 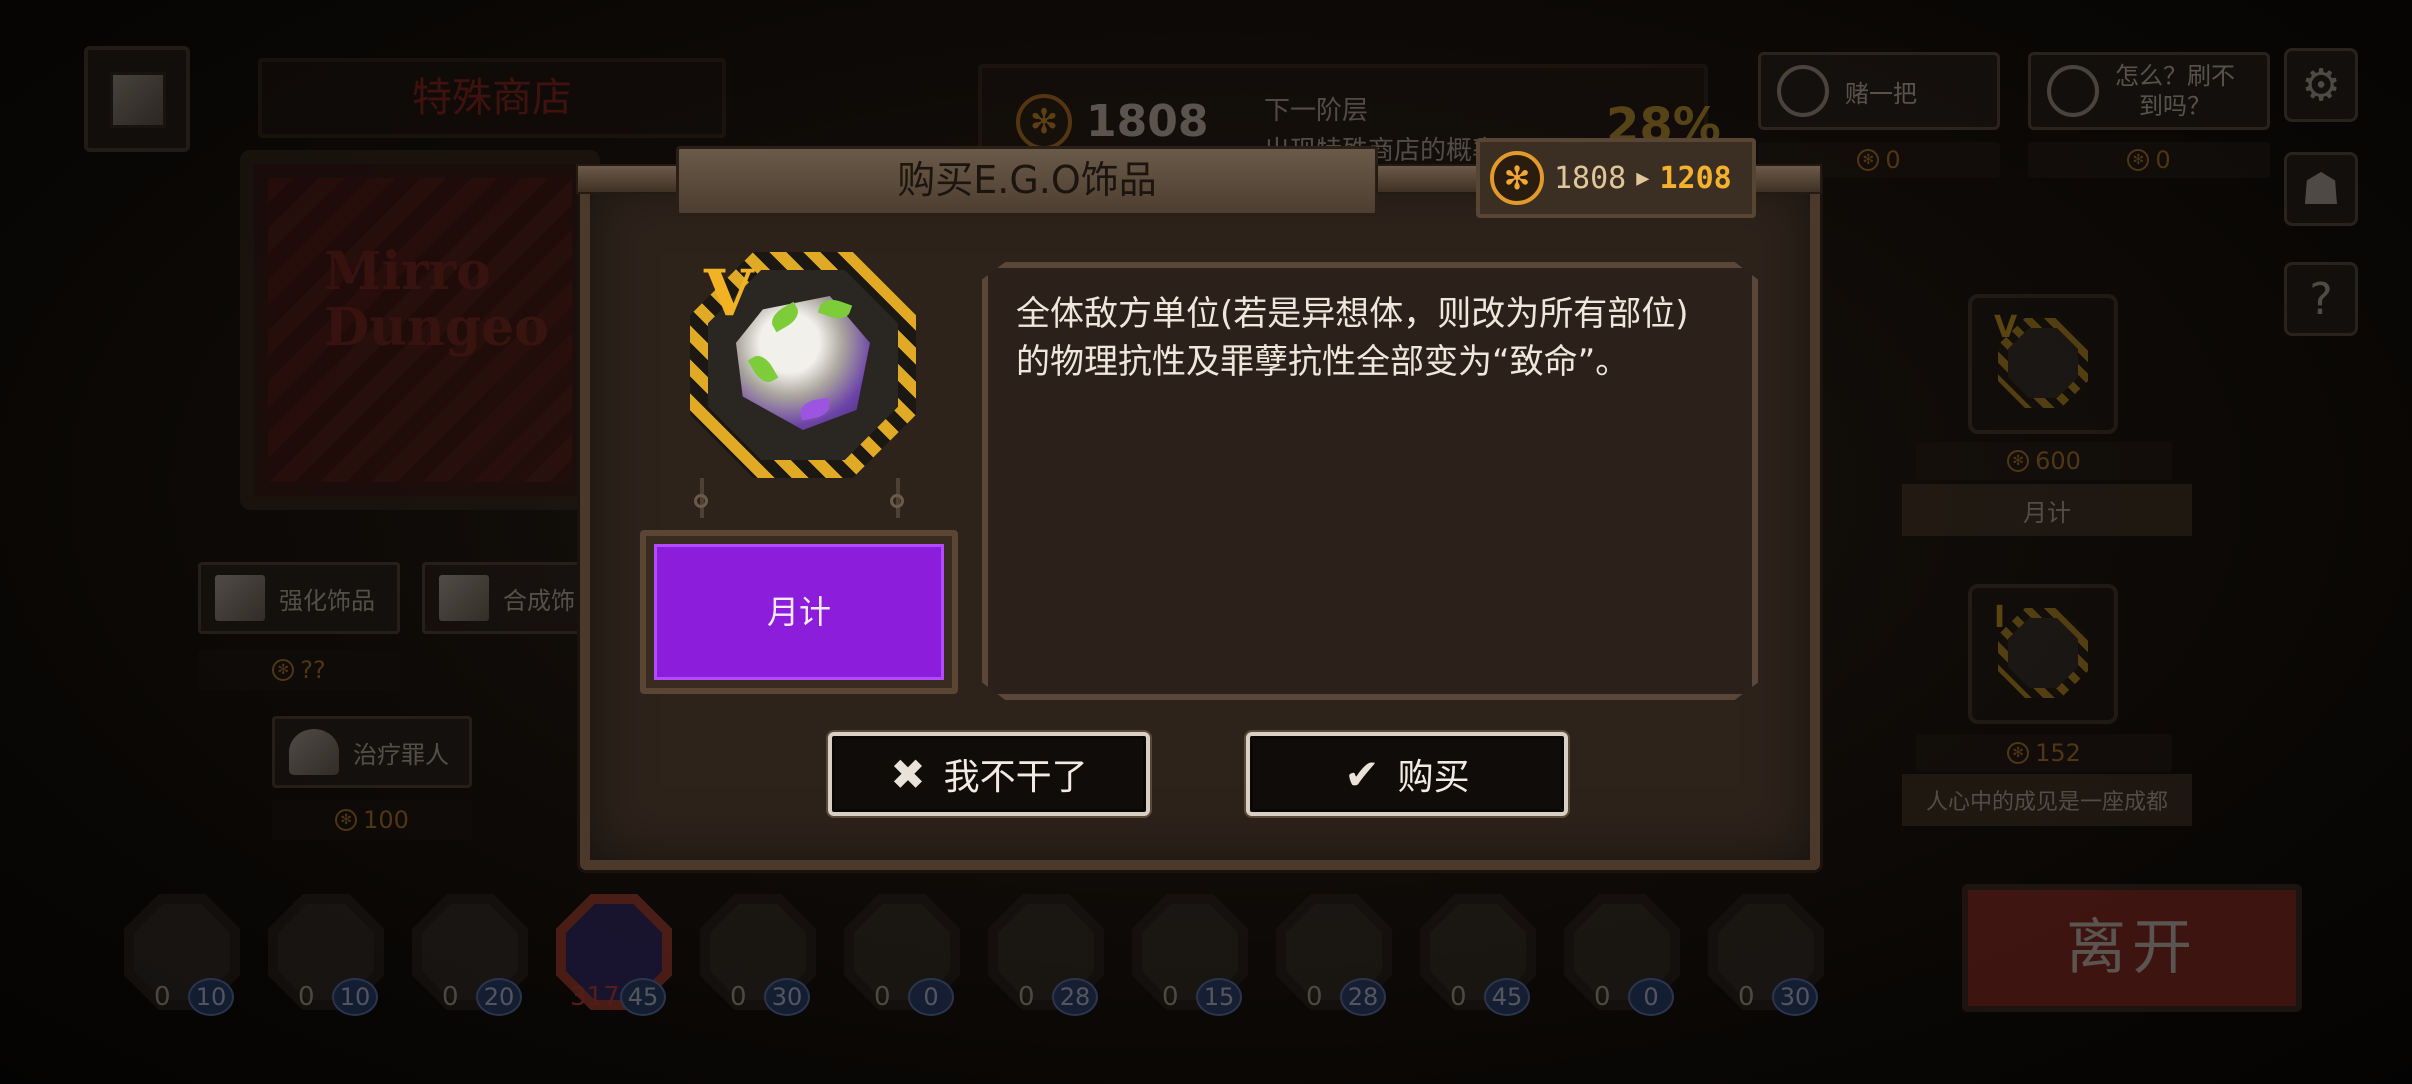 I want to click on coin-icon: ✻, so click(x=1517, y=178).